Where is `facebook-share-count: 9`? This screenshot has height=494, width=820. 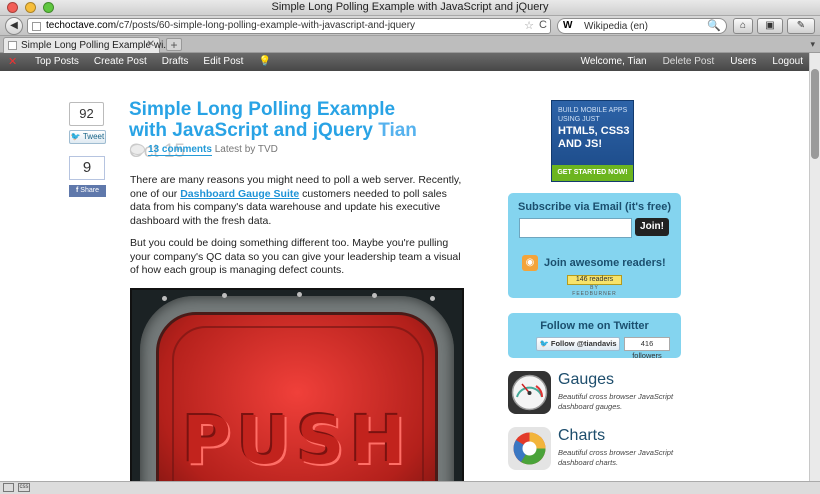 facebook-share-count: 9 is located at coordinates (87, 168).